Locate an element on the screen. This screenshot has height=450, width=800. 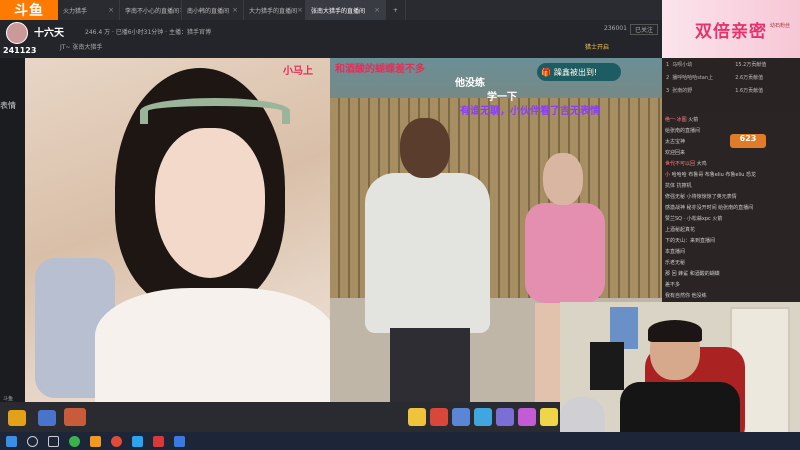
fish-icon is located at coordinates (75, 417).